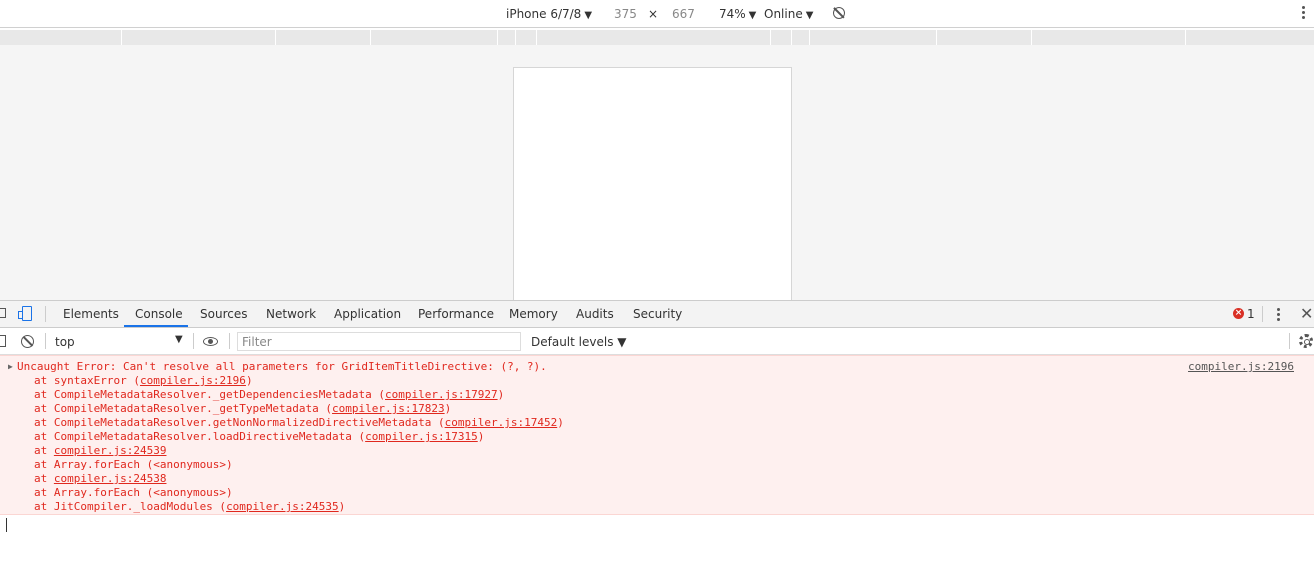 The height and width of the screenshot is (572, 1314). Describe the element at coordinates (579, 342) in the screenshot. I see `log-levels-select: Default levels ▼` at that location.